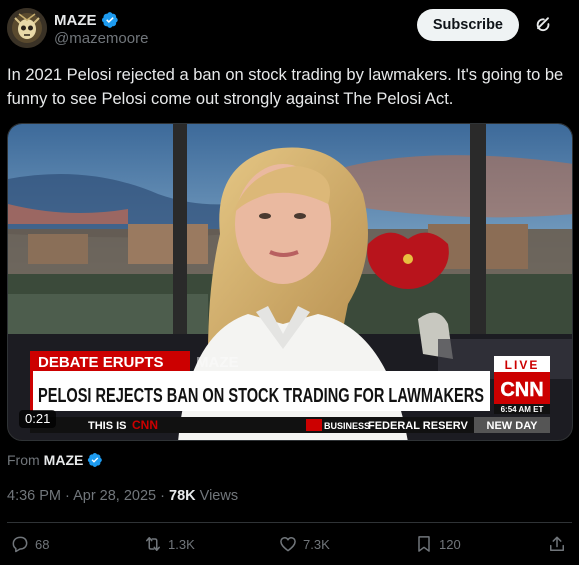 The image size is (579, 565). I want to click on action-bar: 68 1.3K 7.3K 120, so click(289, 547).